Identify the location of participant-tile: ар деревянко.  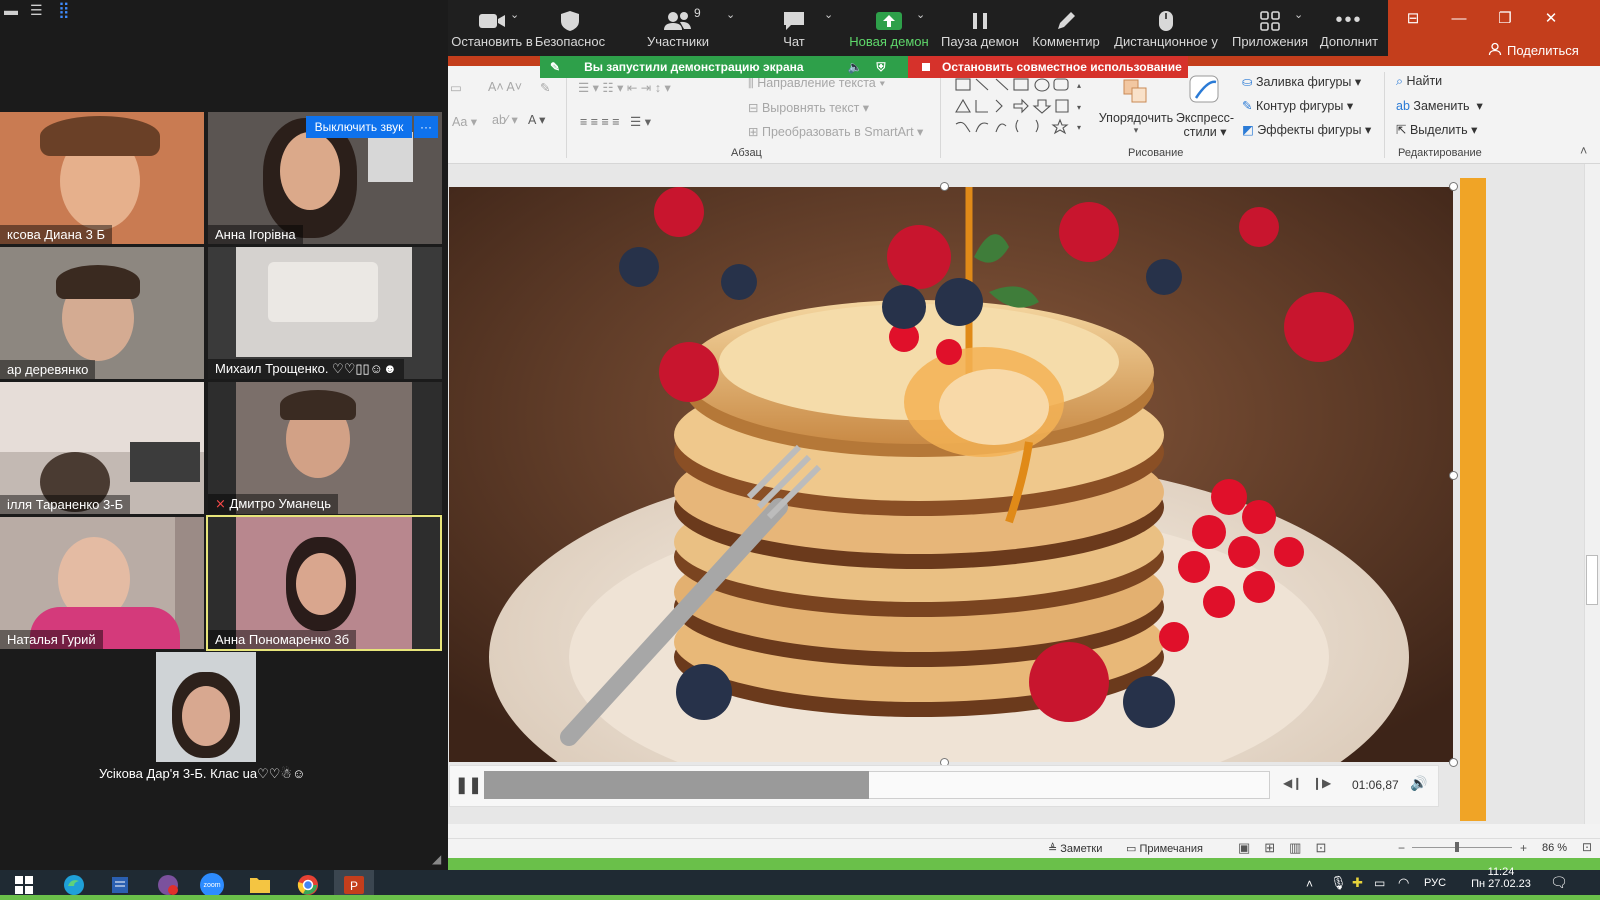
(102, 313).